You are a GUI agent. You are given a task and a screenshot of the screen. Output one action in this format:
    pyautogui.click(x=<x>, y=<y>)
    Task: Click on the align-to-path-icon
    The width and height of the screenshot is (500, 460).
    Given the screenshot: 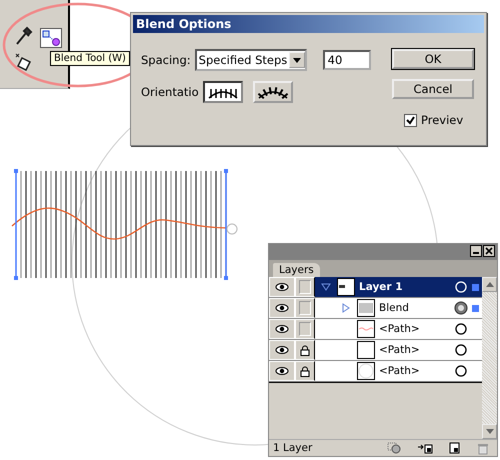 What is the action you would take?
    pyautogui.click(x=272, y=92)
    